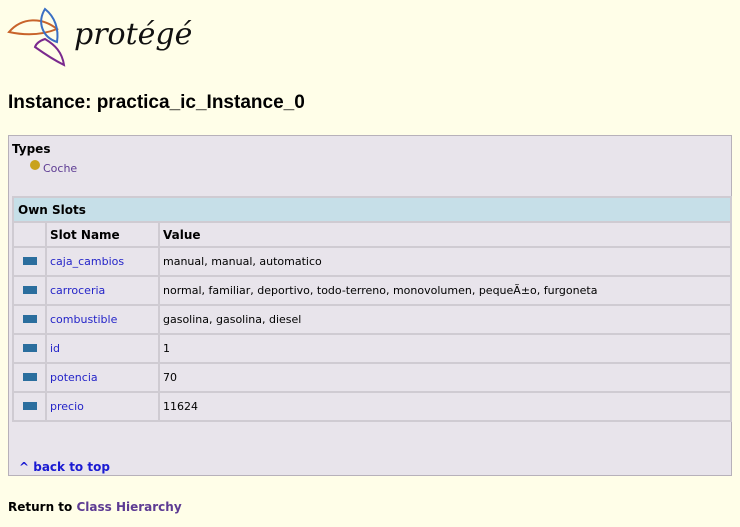 The image size is (740, 527). Describe the element at coordinates (445, 348) in the screenshot. I see `slot-value: 1` at that location.